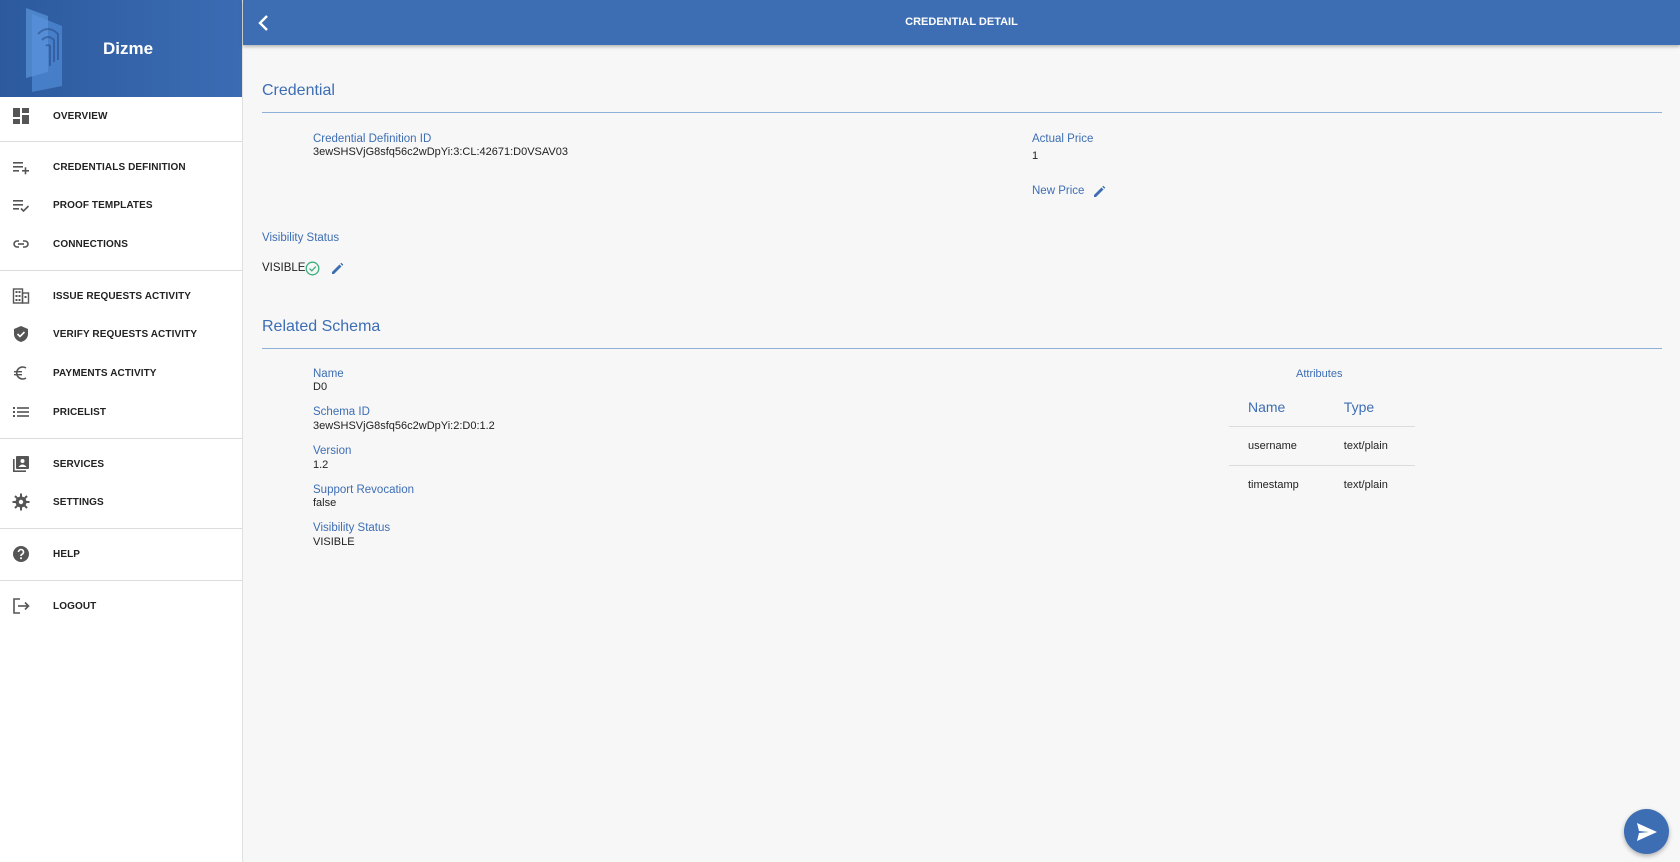  What do you see at coordinates (121, 502) in the screenshot?
I see `sidebar-item-settings: SETTINGS` at bounding box center [121, 502].